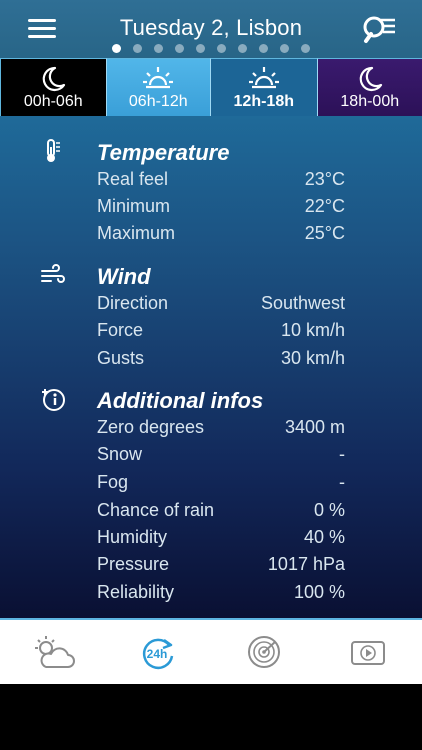  Describe the element at coordinates (136, 592) in the screenshot. I see `row-label: Reliability` at that location.